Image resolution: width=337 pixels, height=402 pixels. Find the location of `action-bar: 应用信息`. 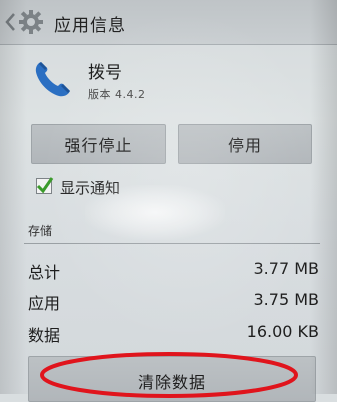

action-bar: 应用信息 is located at coordinates (168, 22).